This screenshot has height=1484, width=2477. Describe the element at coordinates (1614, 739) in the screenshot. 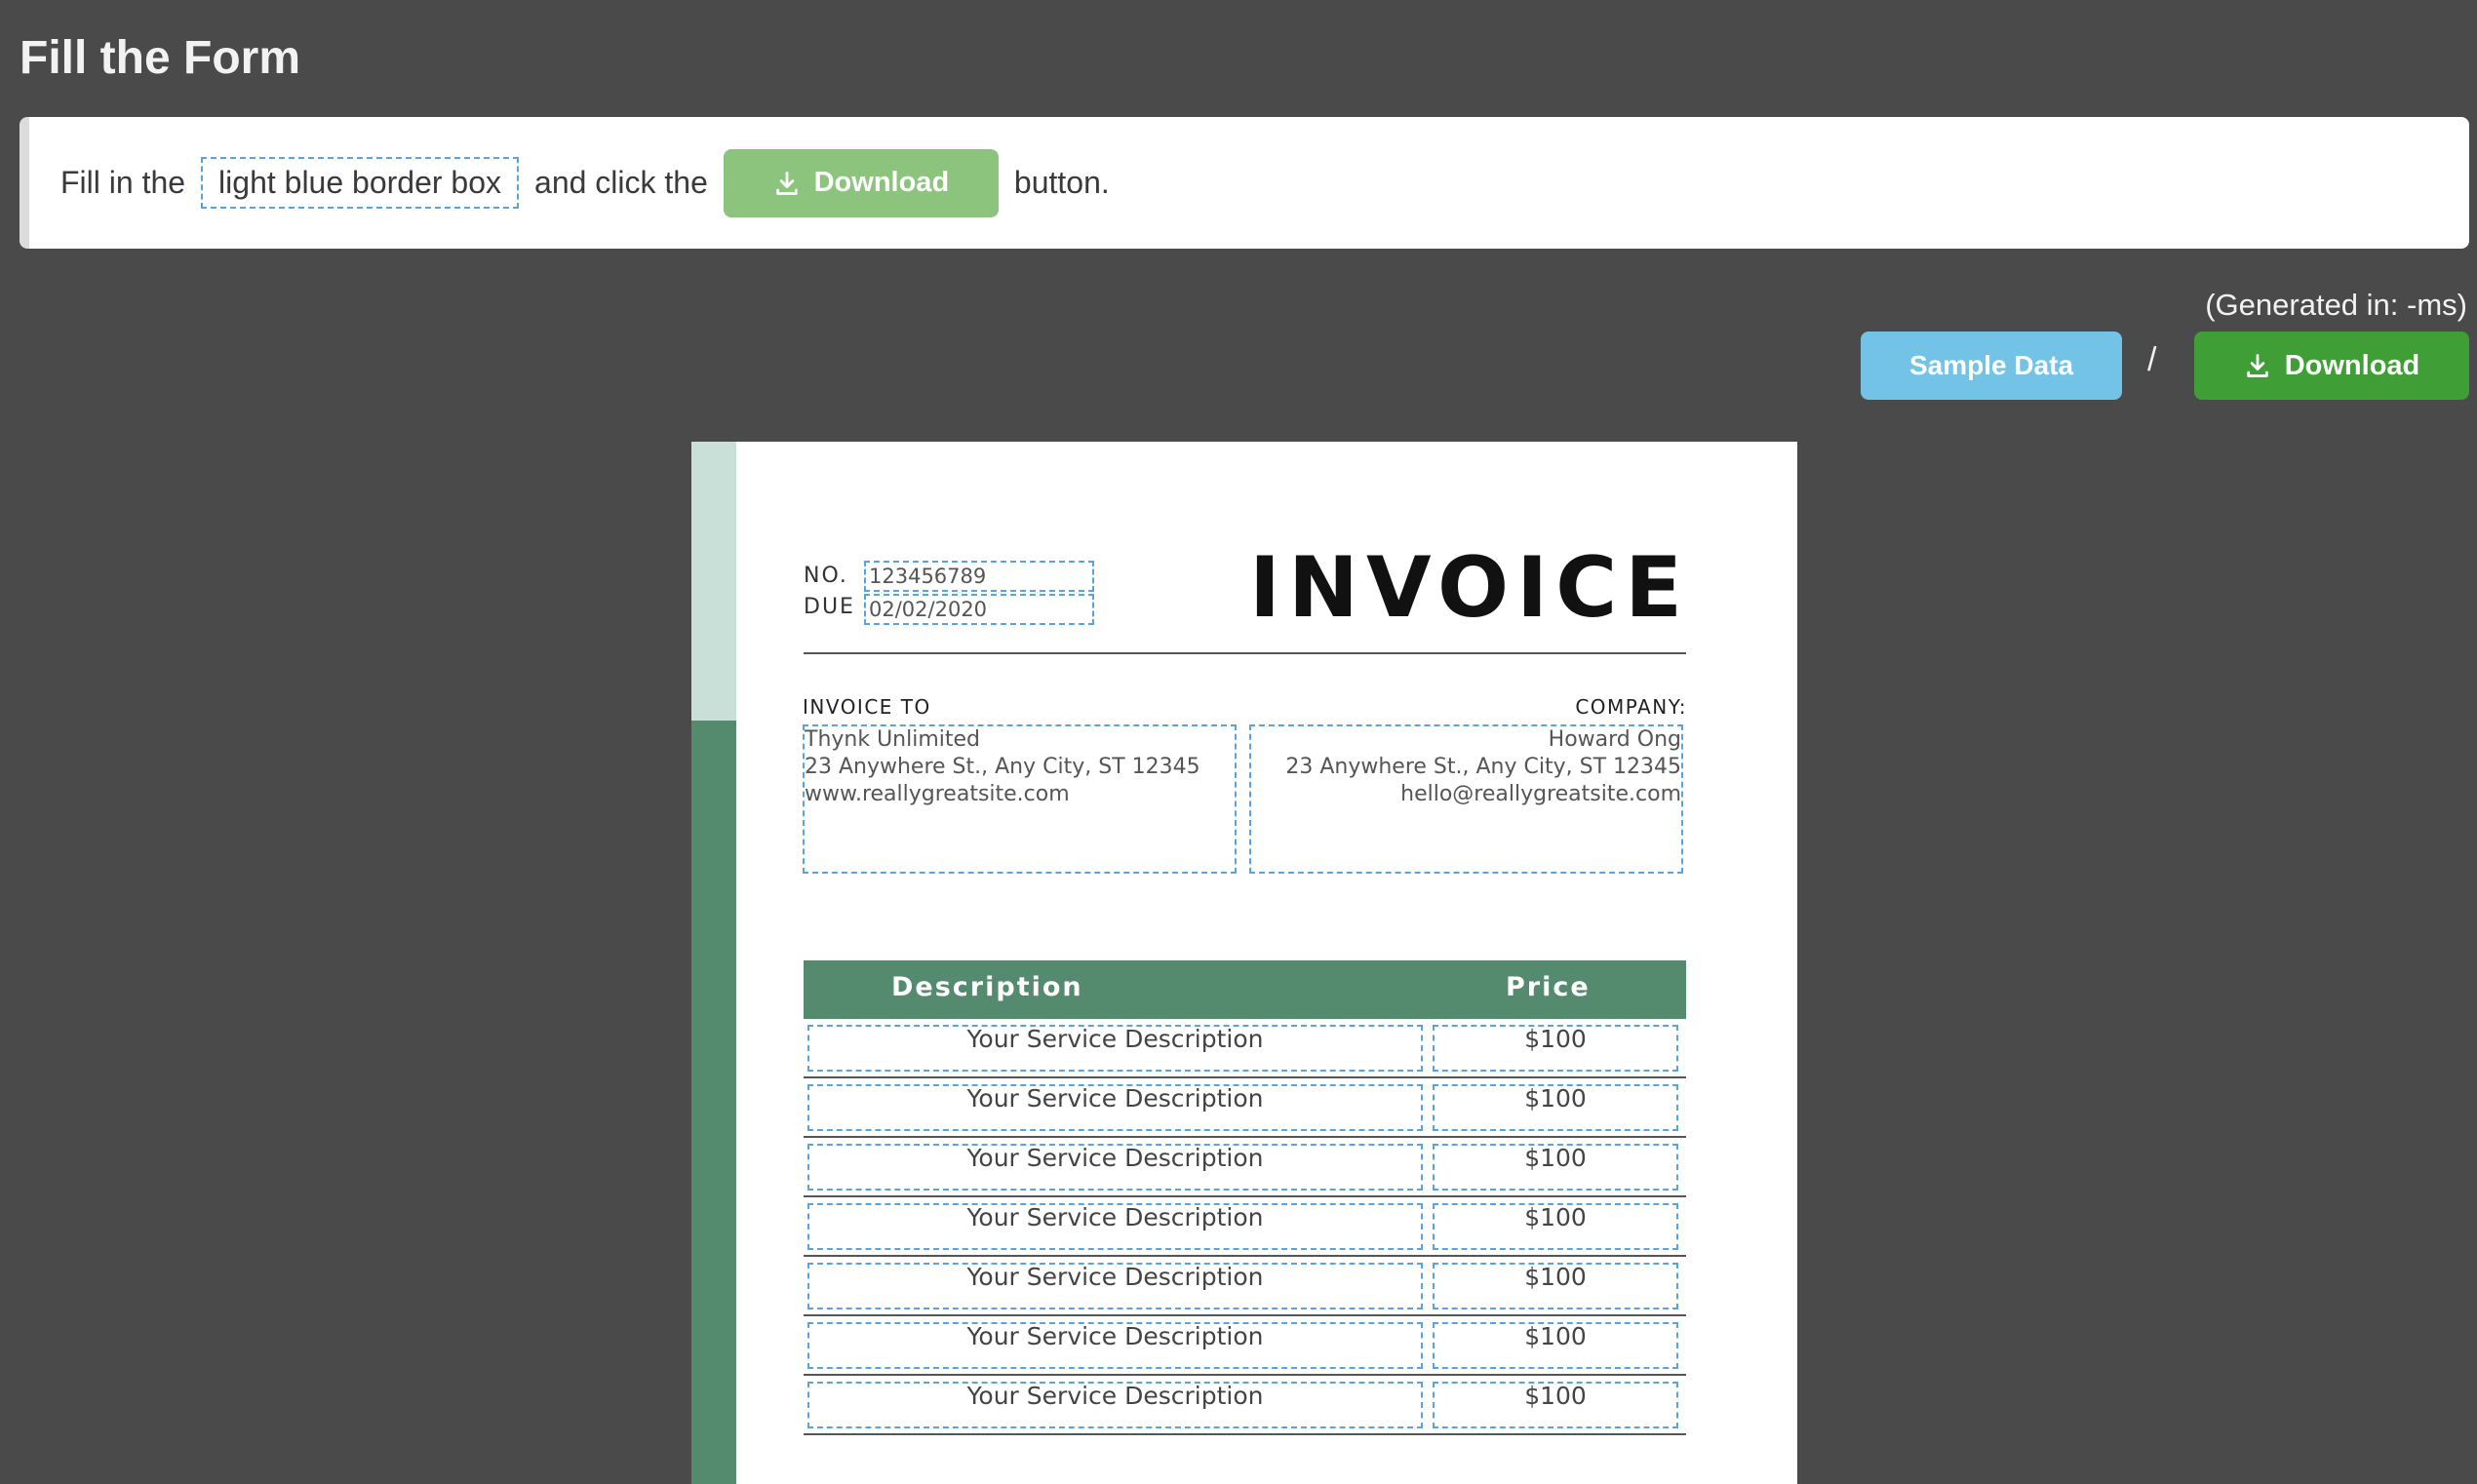

I see `company-line: Howard Ong` at that location.